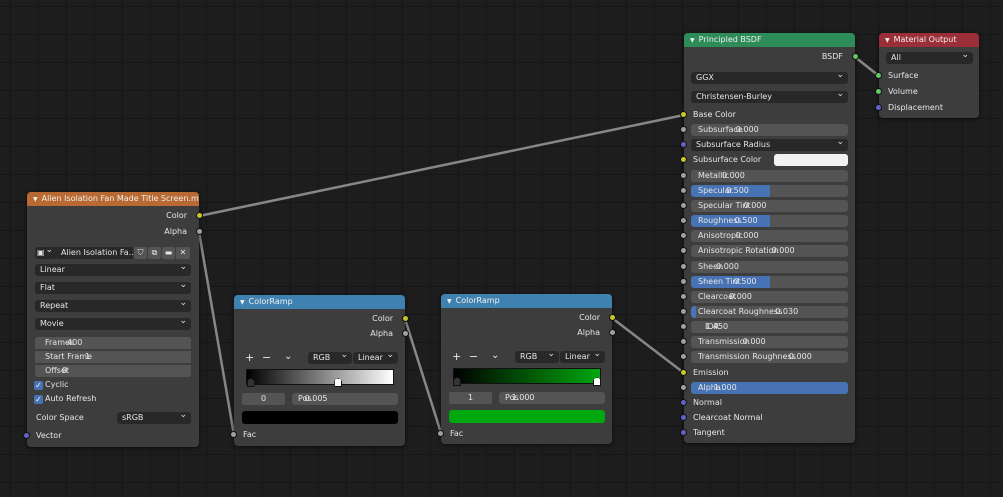 Image resolution: width=1003 pixels, height=497 pixels. What do you see at coordinates (683, 235) in the screenshot?
I see `input-anisotropic-socket` at bounding box center [683, 235].